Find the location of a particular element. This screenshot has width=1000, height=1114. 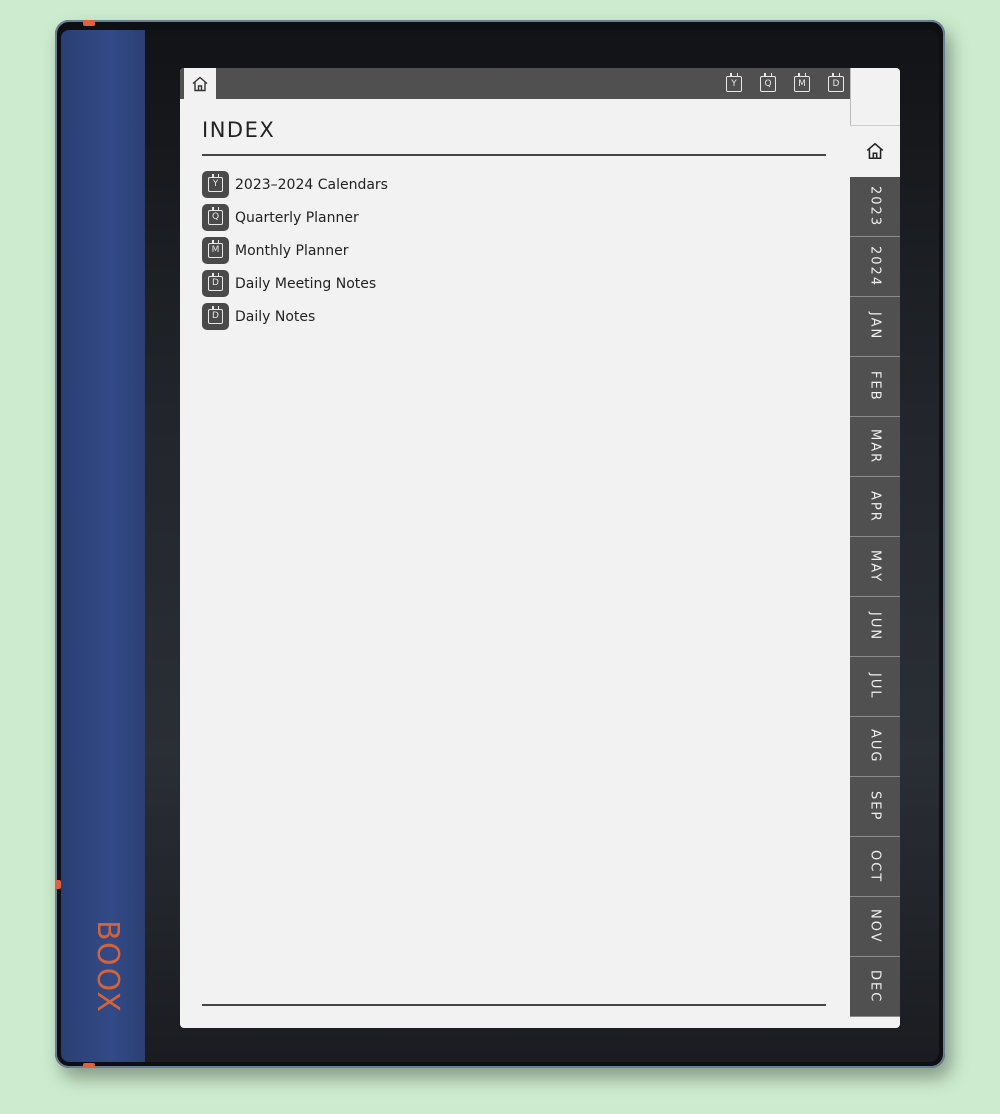

side-tab-feb: FEB is located at coordinates (875, 387).